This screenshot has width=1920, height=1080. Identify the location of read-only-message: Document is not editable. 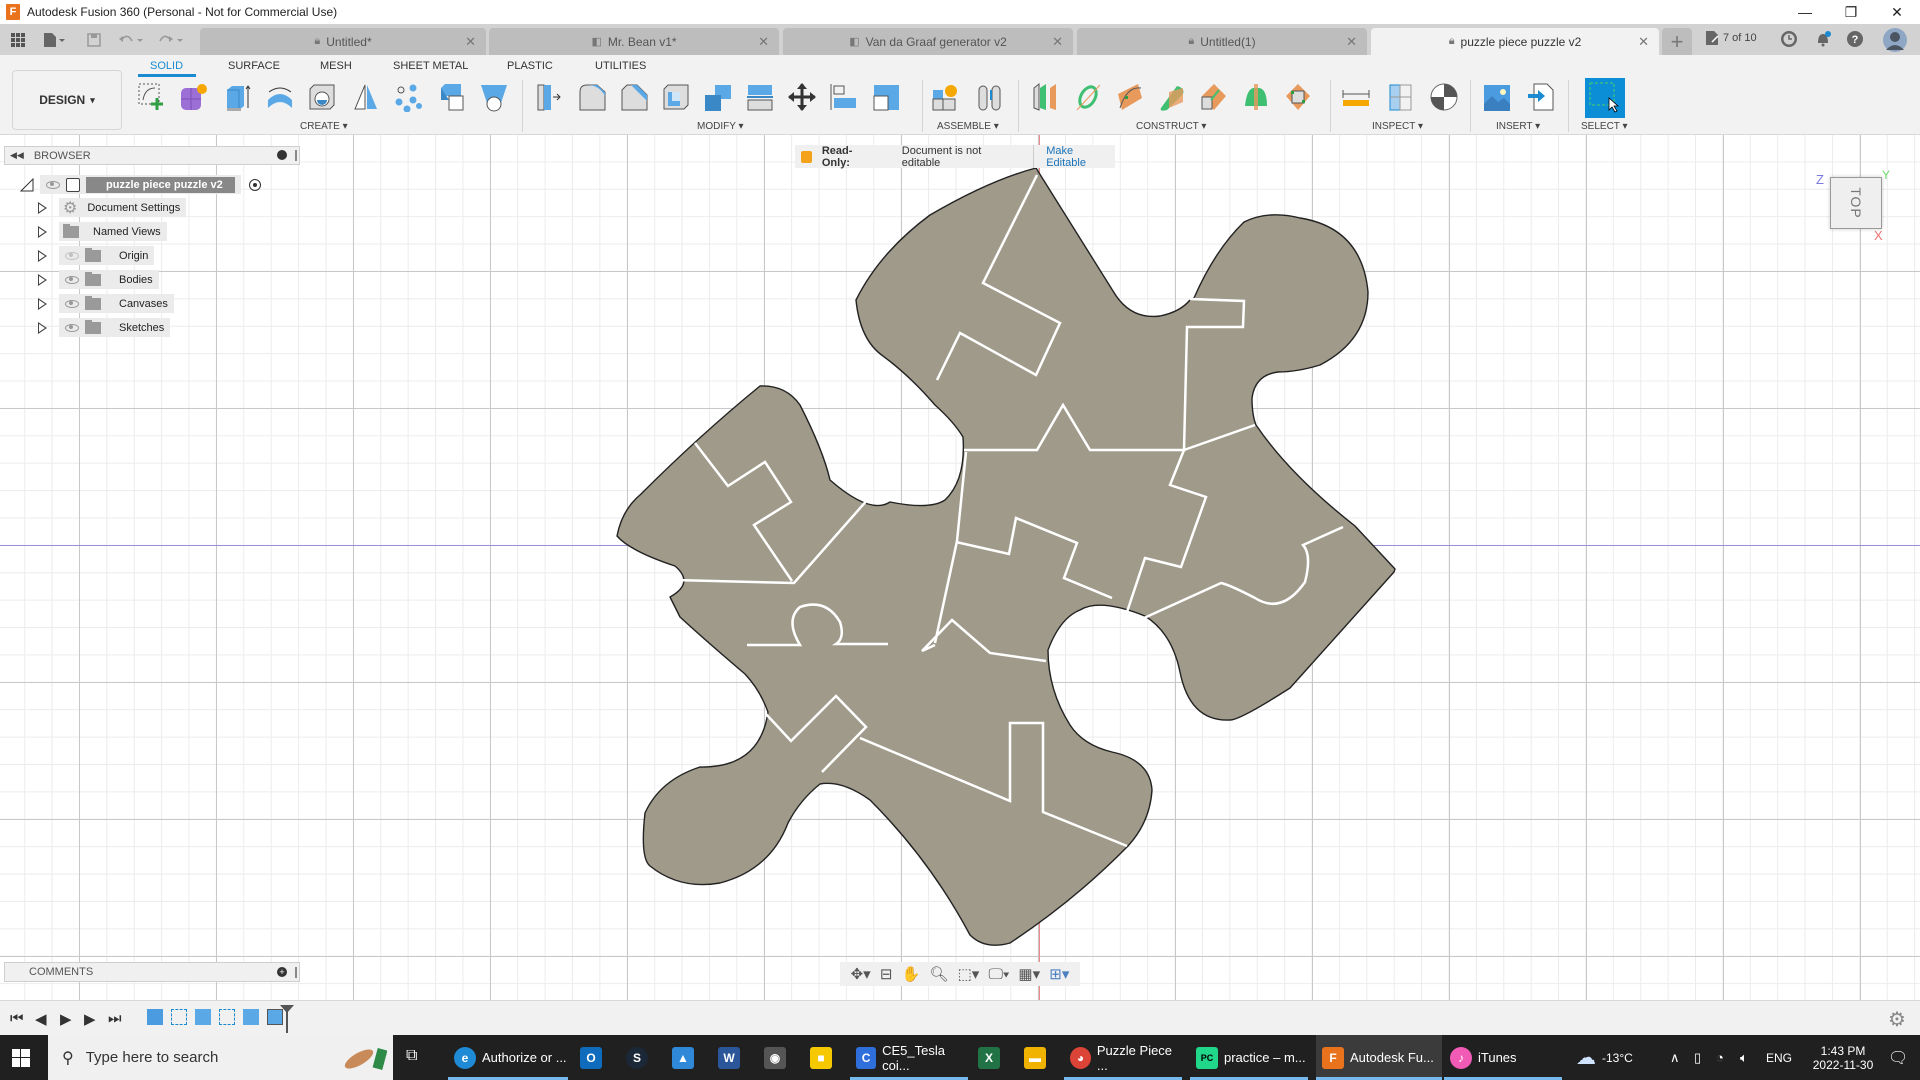
(941, 156).